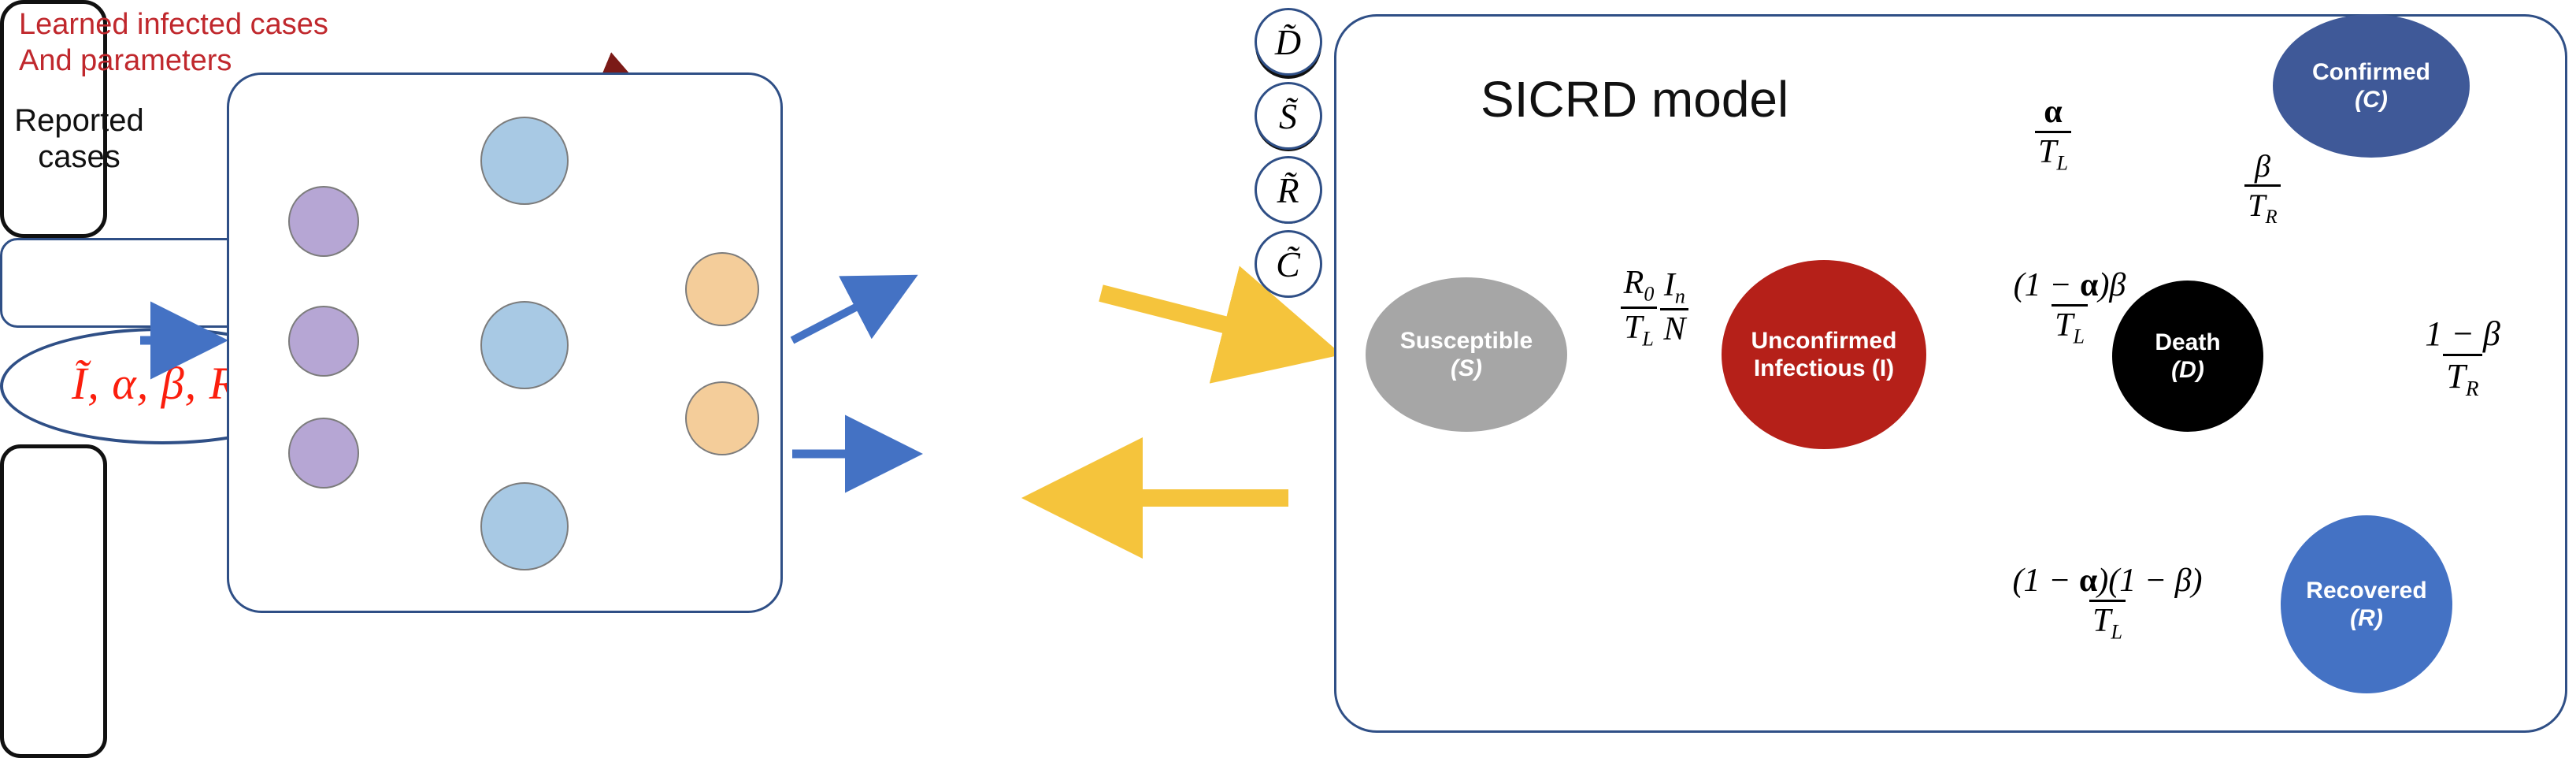  Describe the element at coordinates (1635, 99) in the screenshot. I see `sicrd-model-title: SICRD model` at that location.